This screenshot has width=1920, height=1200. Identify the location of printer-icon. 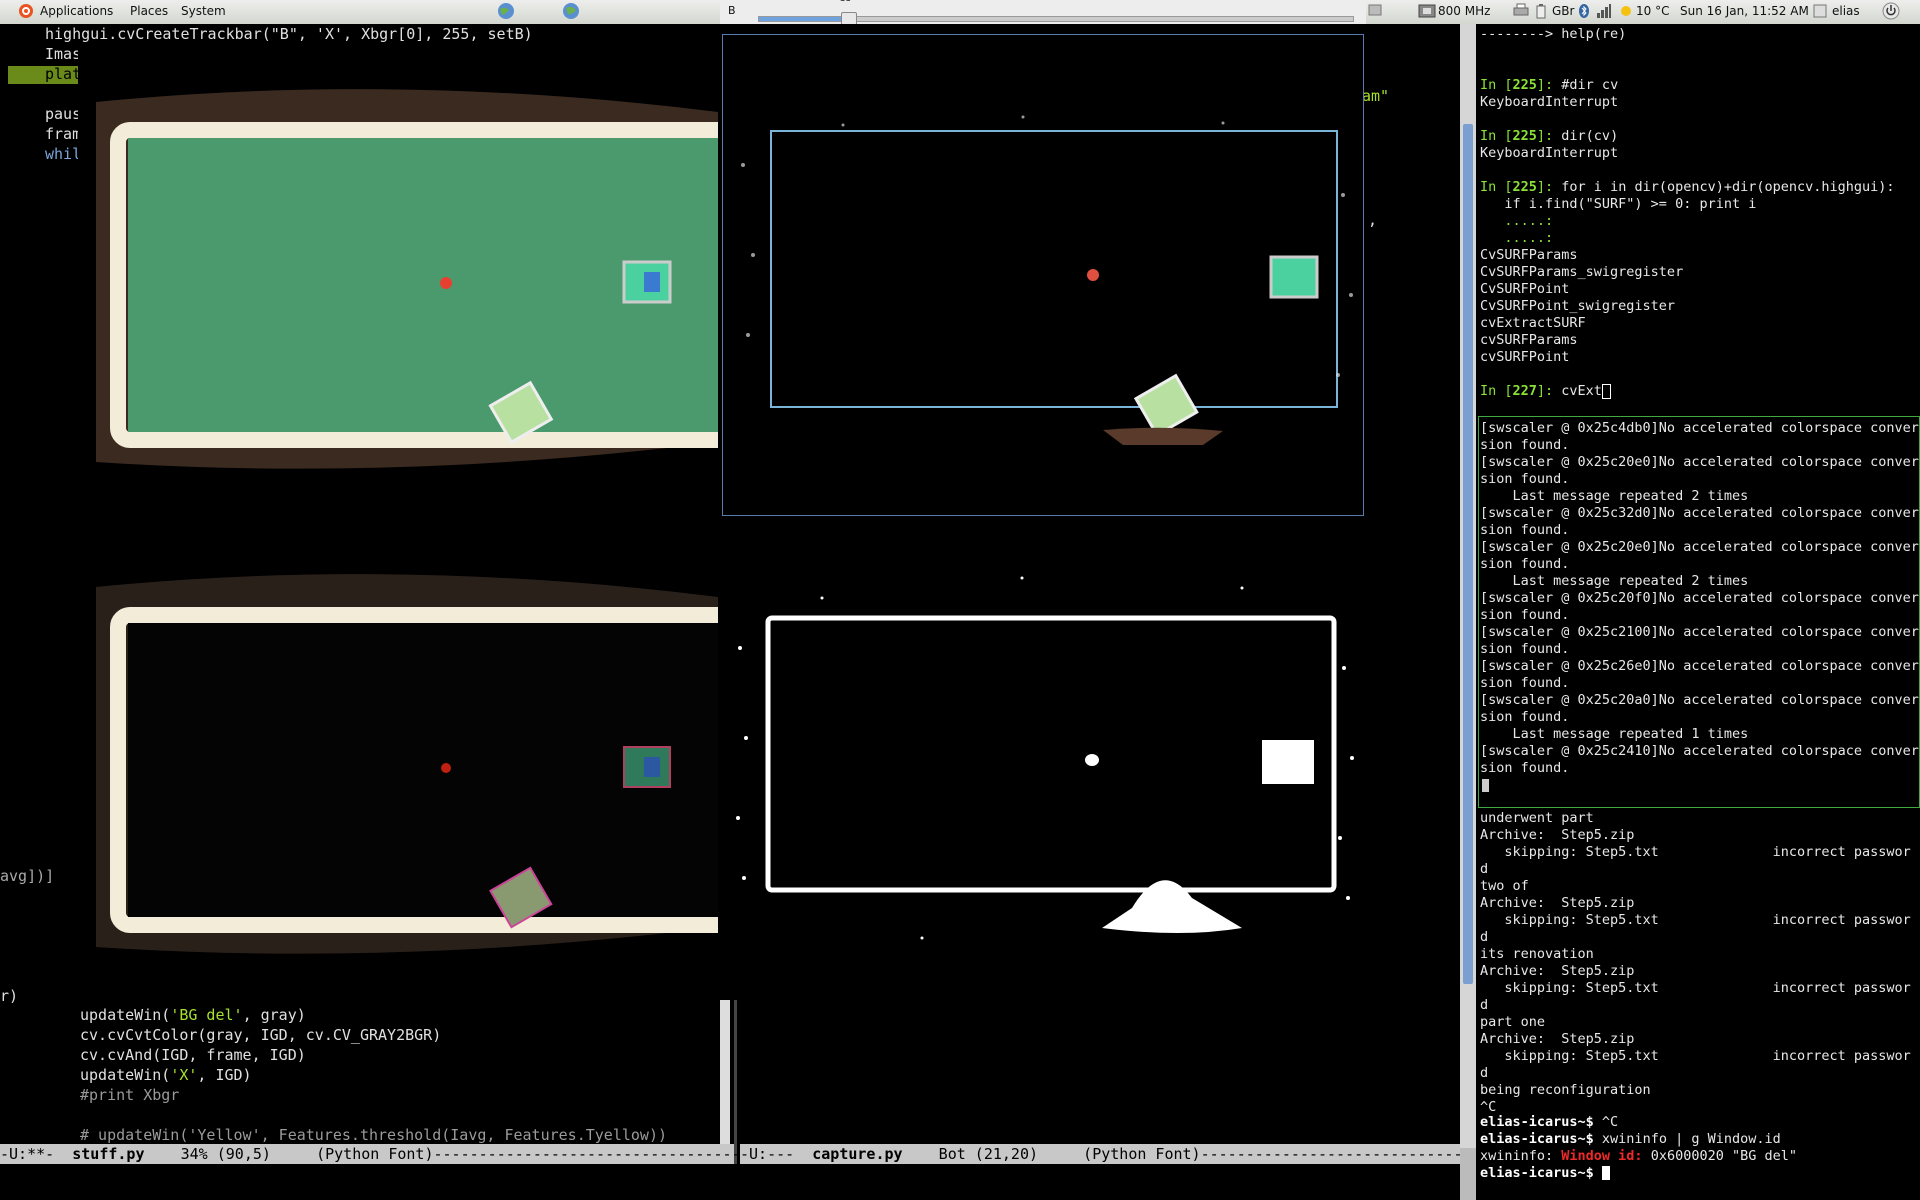
(1521, 12).